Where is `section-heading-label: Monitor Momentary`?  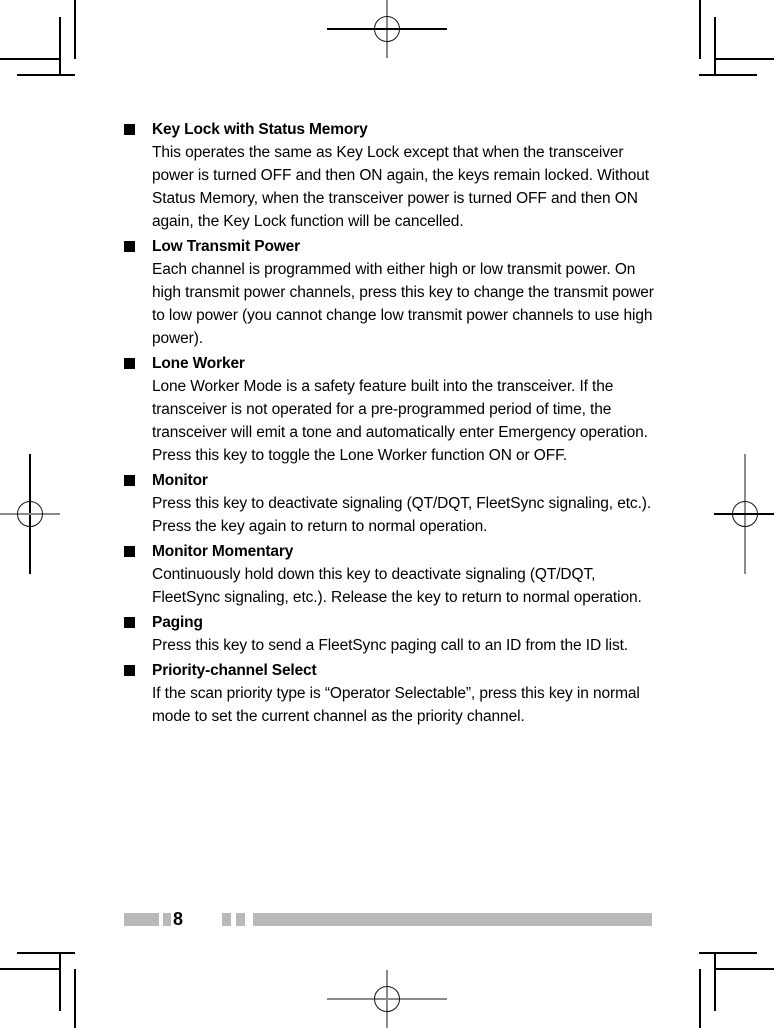 section-heading-label: Monitor Momentary is located at coordinates (223, 551).